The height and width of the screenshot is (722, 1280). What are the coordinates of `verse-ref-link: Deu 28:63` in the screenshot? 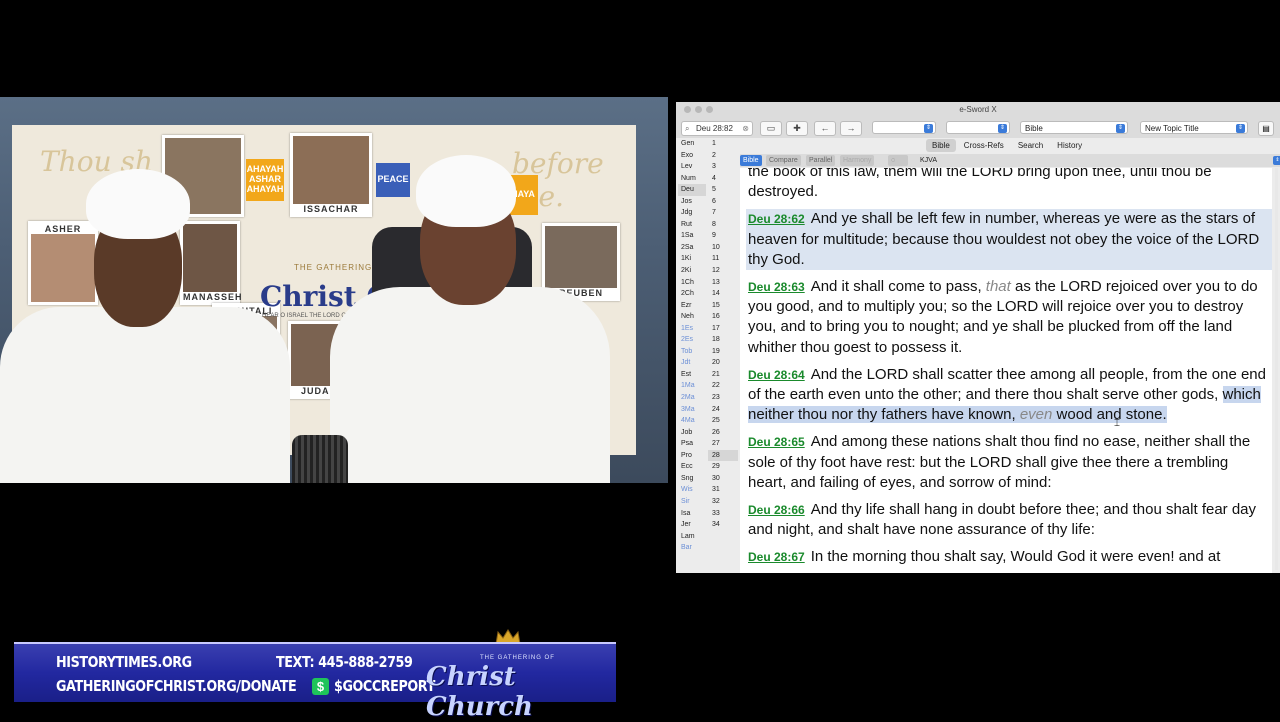 It's located at (776, 287).